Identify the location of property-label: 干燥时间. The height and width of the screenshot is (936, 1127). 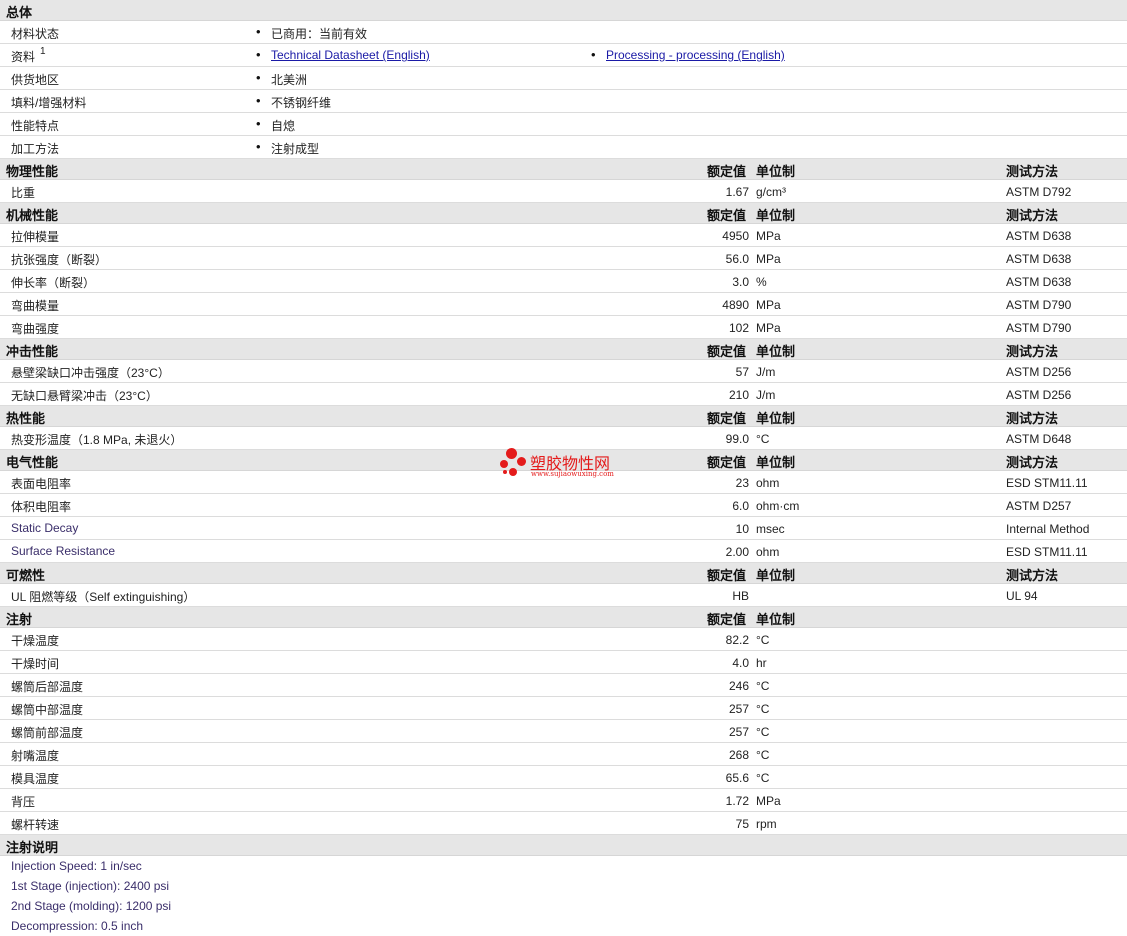
(35, 664).